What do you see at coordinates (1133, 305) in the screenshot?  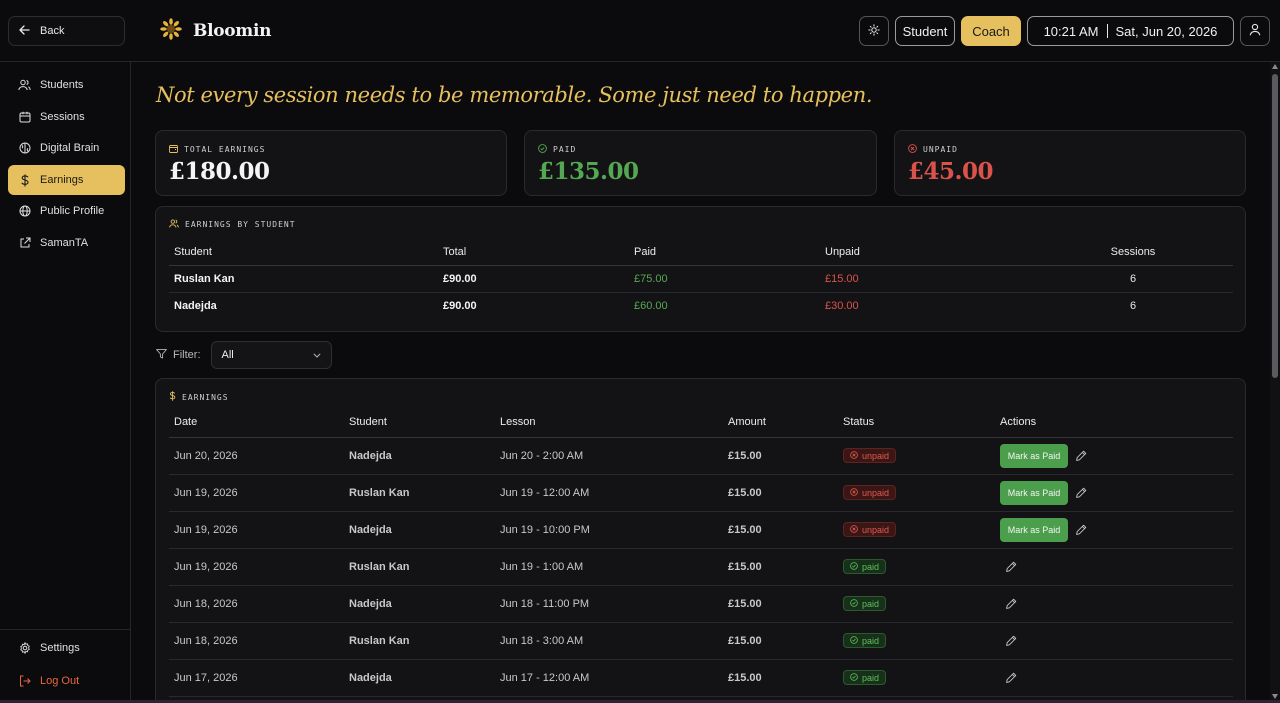 I see `sessions-cell: 6` at bounding box center [1133, 305].